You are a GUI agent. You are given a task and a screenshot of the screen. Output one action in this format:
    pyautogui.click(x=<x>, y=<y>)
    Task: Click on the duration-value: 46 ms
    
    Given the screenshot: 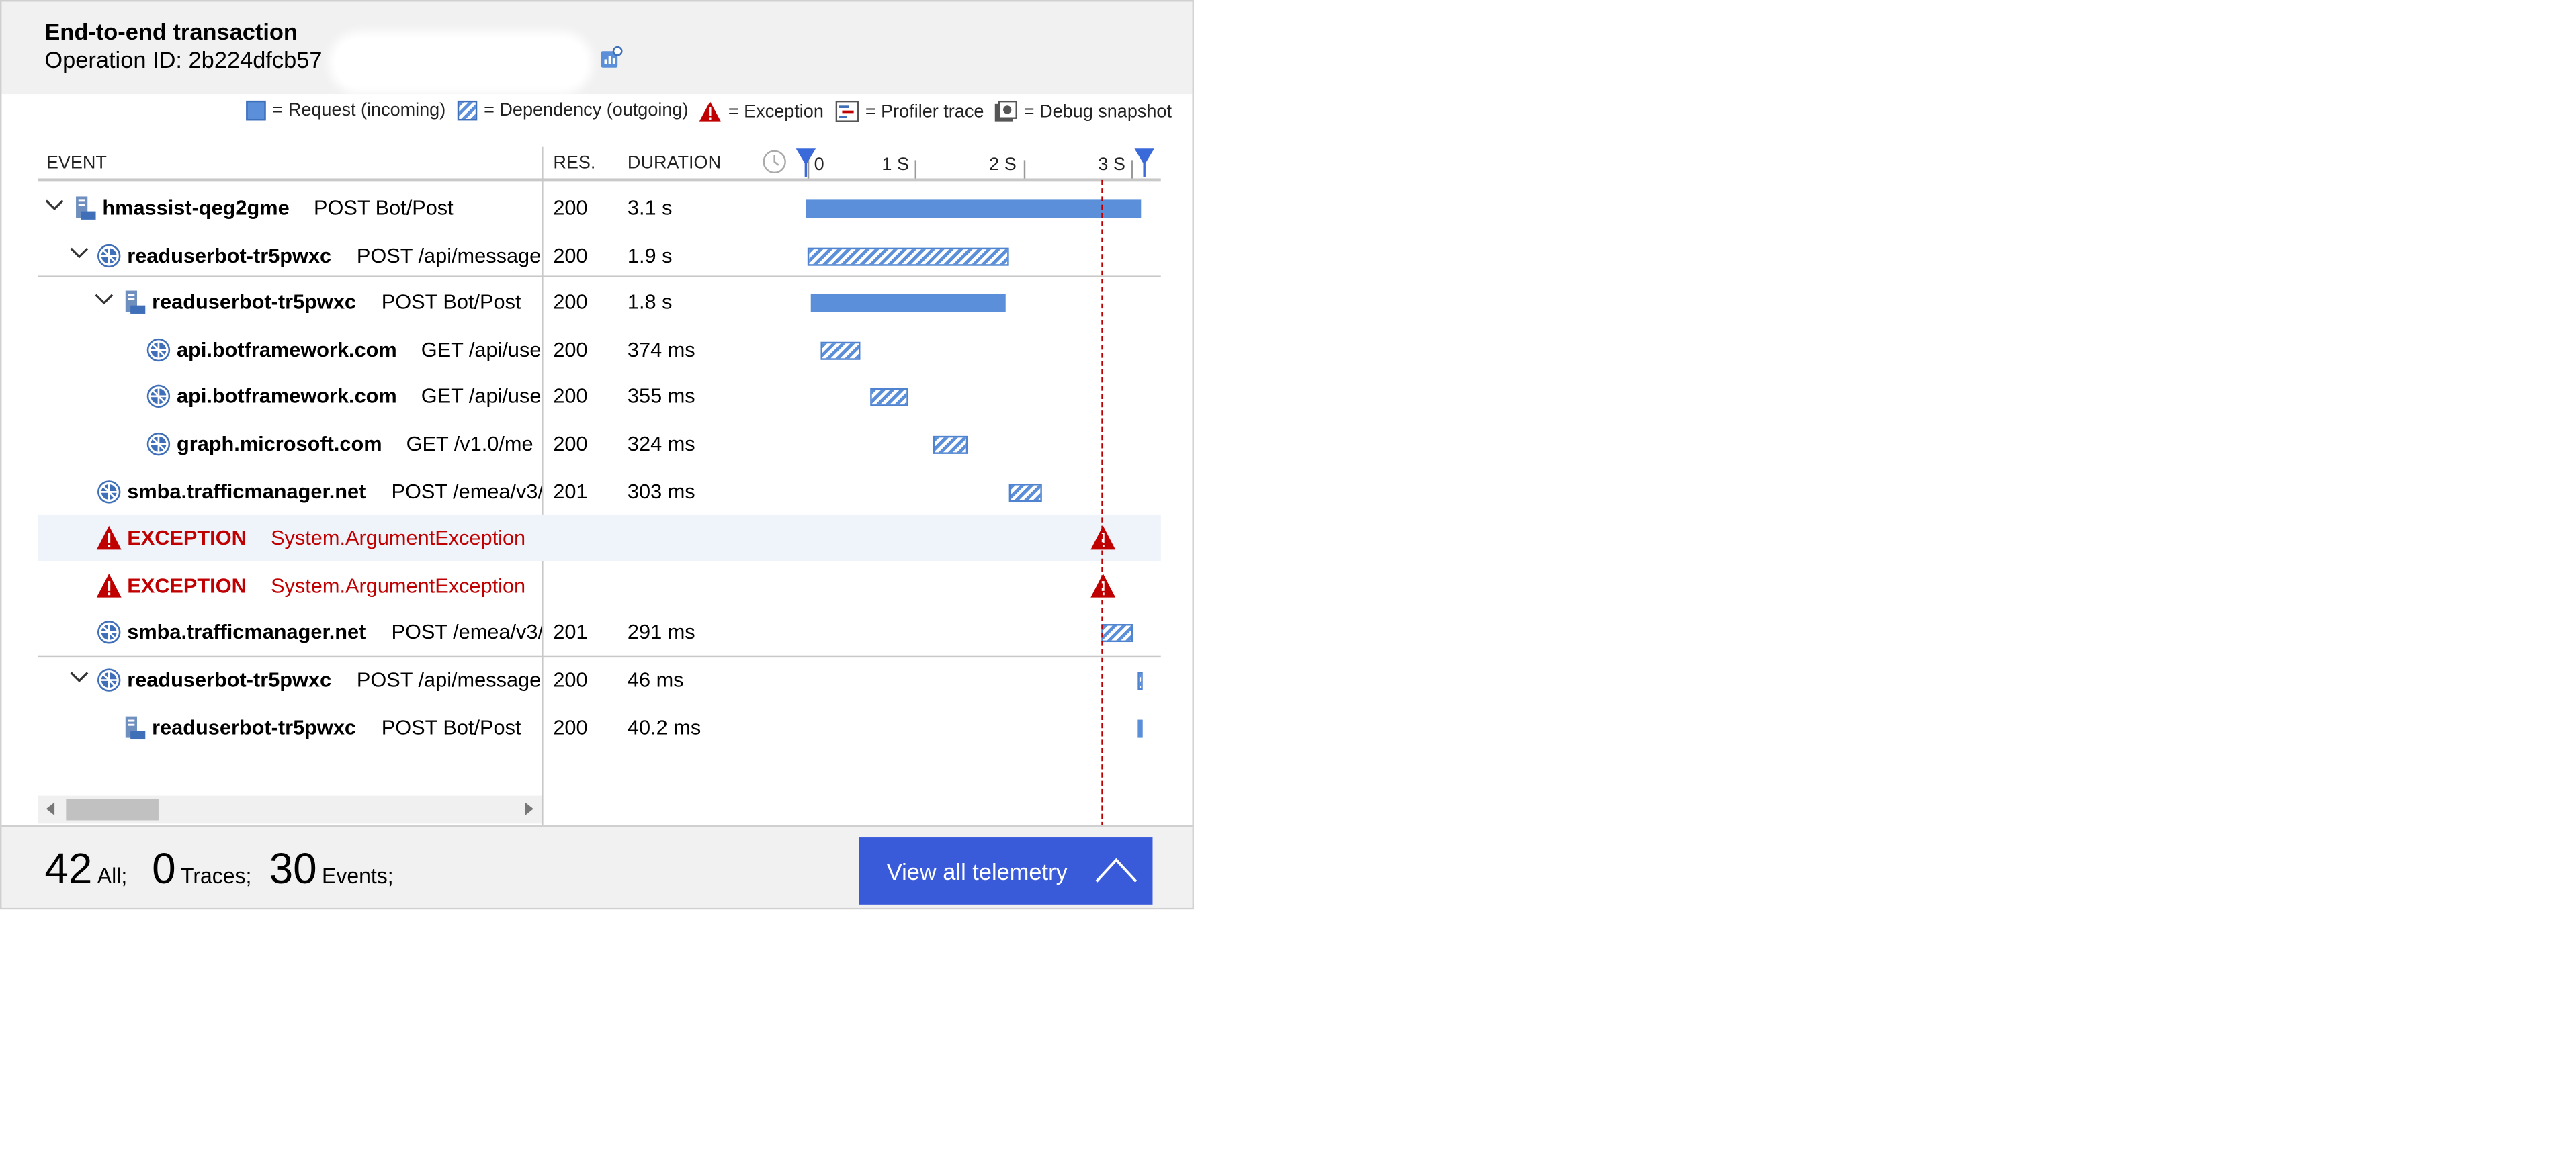 What is the action you would take?
    pyautogui.click(x=655, y=680)
    